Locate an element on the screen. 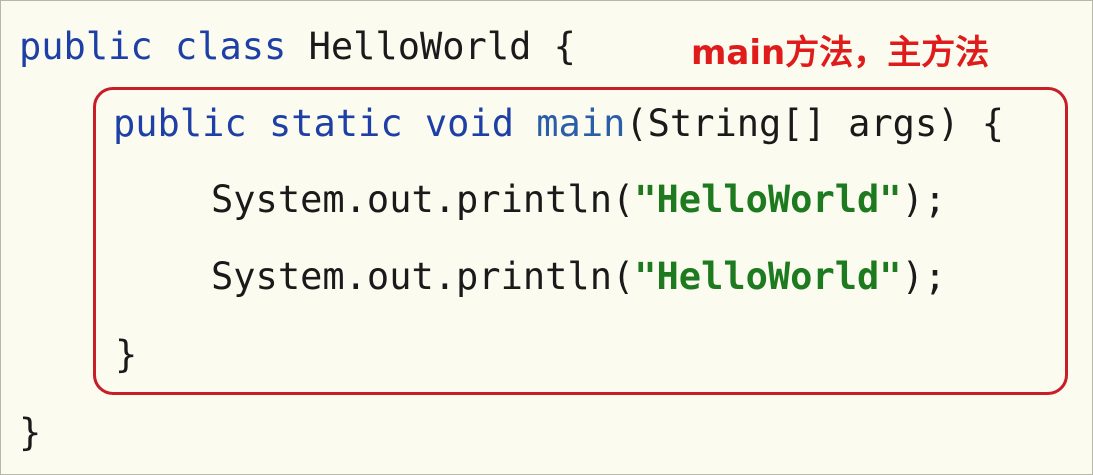 This screenshot has width=1093, height=475. code-line-class-close: } is located at coordinates (30, 433).